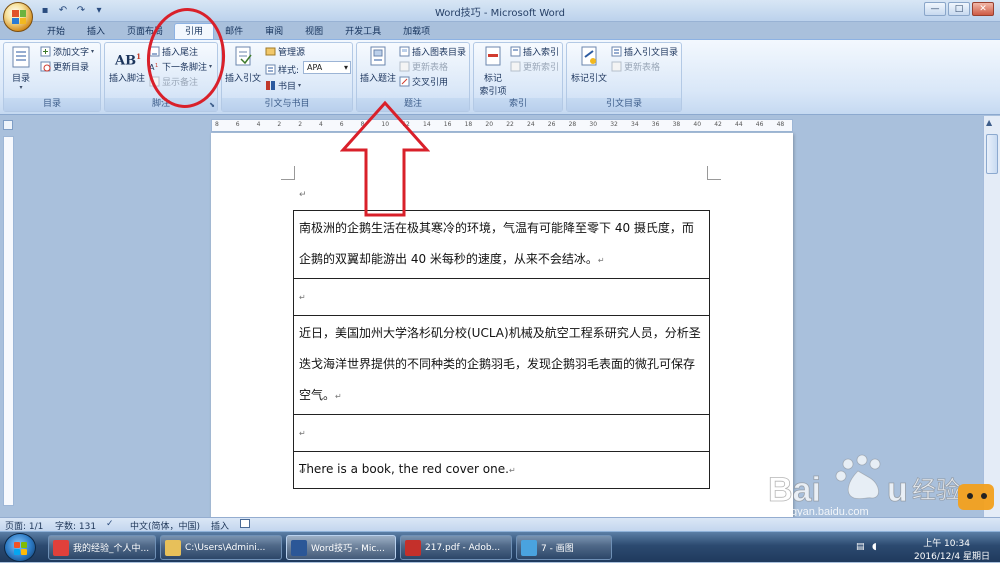  I want to click on ruler-toggle-button, so click(8, 125).